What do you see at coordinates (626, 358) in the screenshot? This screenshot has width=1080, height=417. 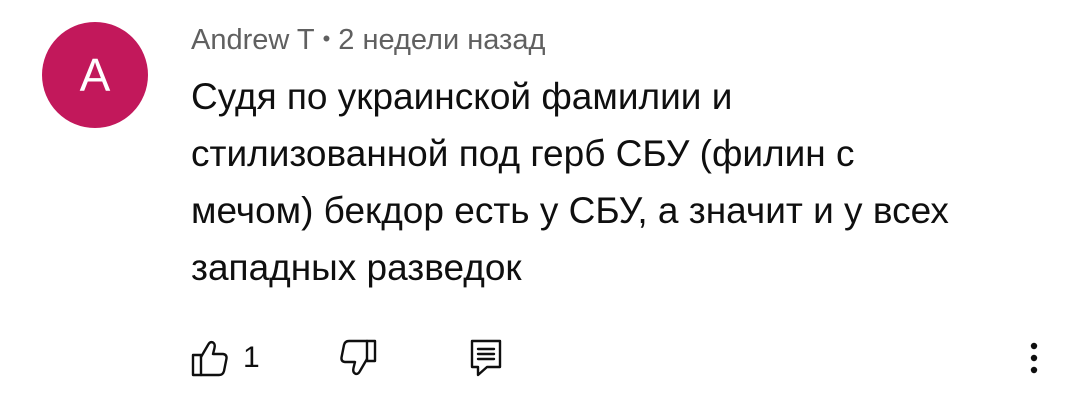 I see `comment-actions: 1` at bounding box center [626, 358].